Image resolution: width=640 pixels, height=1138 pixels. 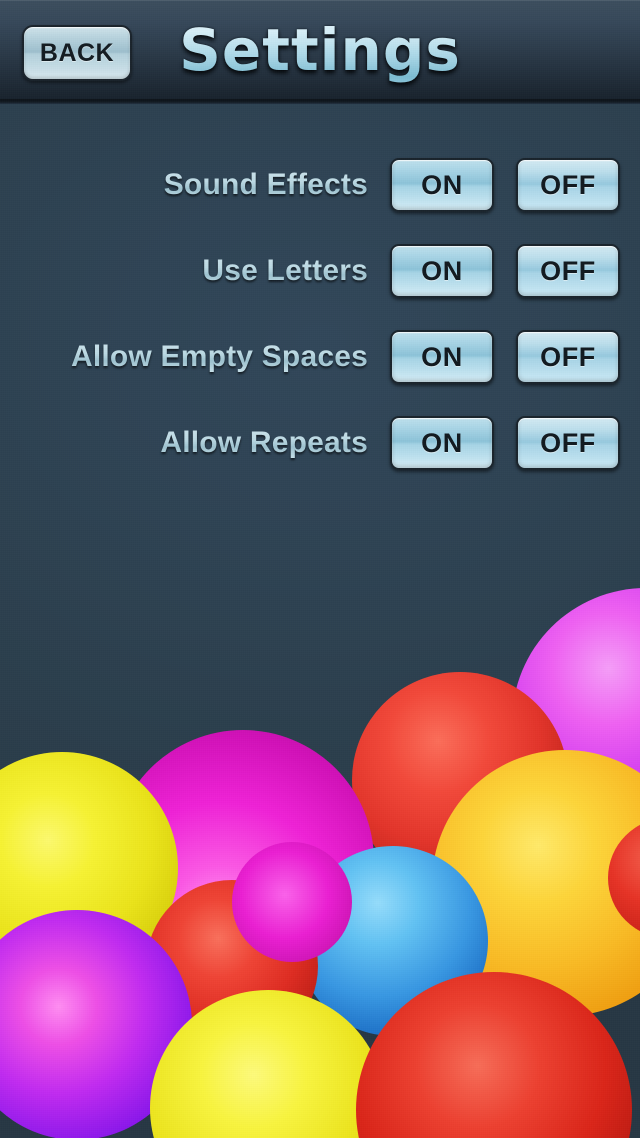 What do you see at coordinates (89, 868) in the screenshot?
I see `ball-yellow-left` at bounding box center [89, 868].